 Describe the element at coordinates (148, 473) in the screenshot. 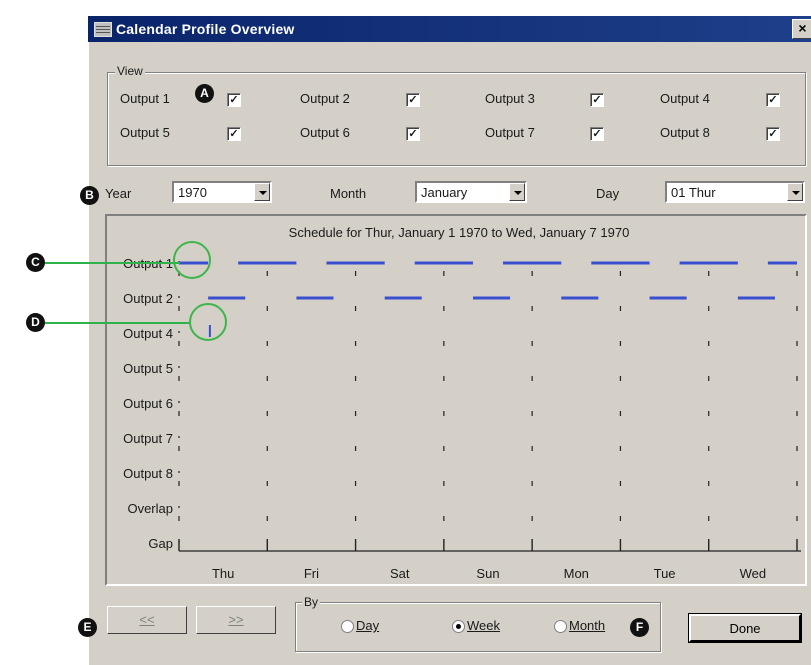

I see `row-label: Output 8` at that location.